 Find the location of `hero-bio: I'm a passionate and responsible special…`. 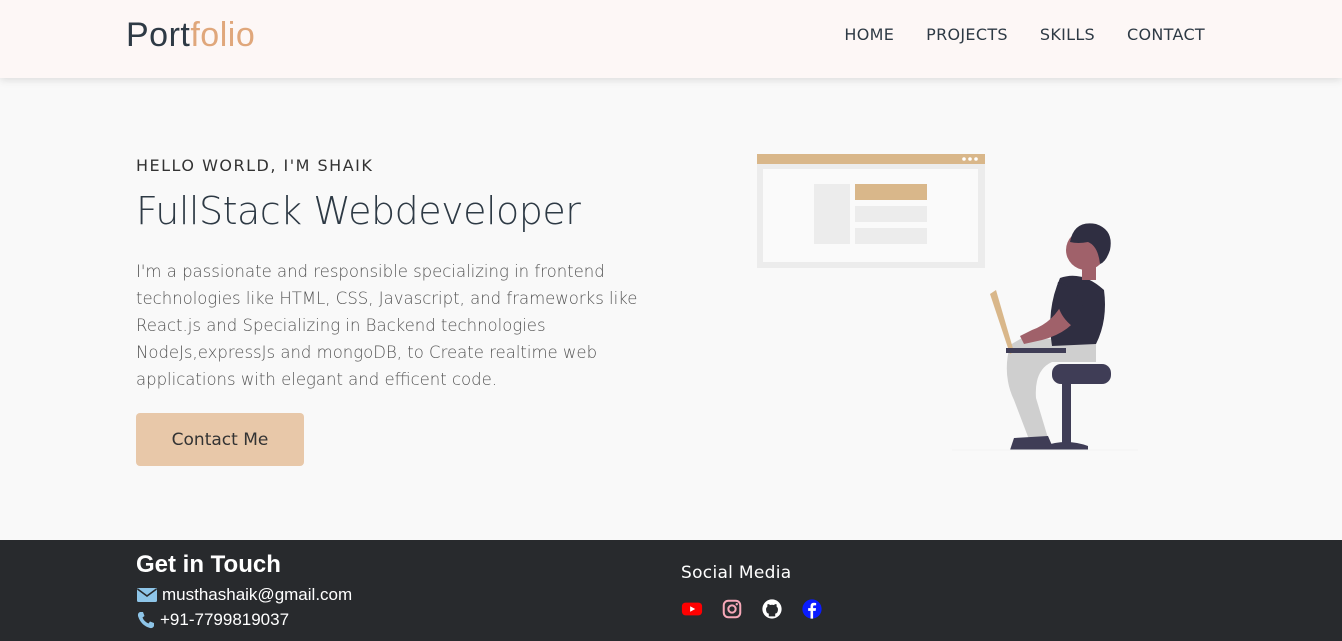

hero-bio: I'm a passionate and responsible special… is located at coordinates (387, 325).